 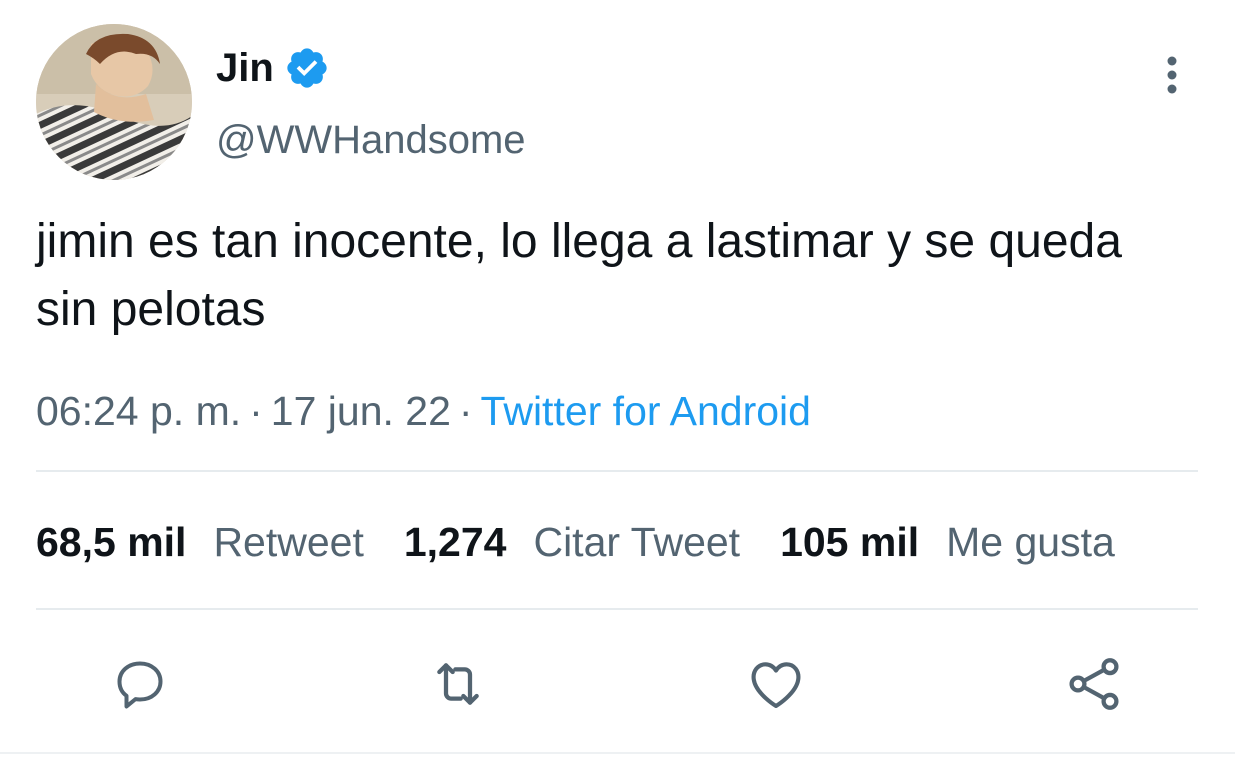 I want to click on like-icon, so click(x=776, y=685).